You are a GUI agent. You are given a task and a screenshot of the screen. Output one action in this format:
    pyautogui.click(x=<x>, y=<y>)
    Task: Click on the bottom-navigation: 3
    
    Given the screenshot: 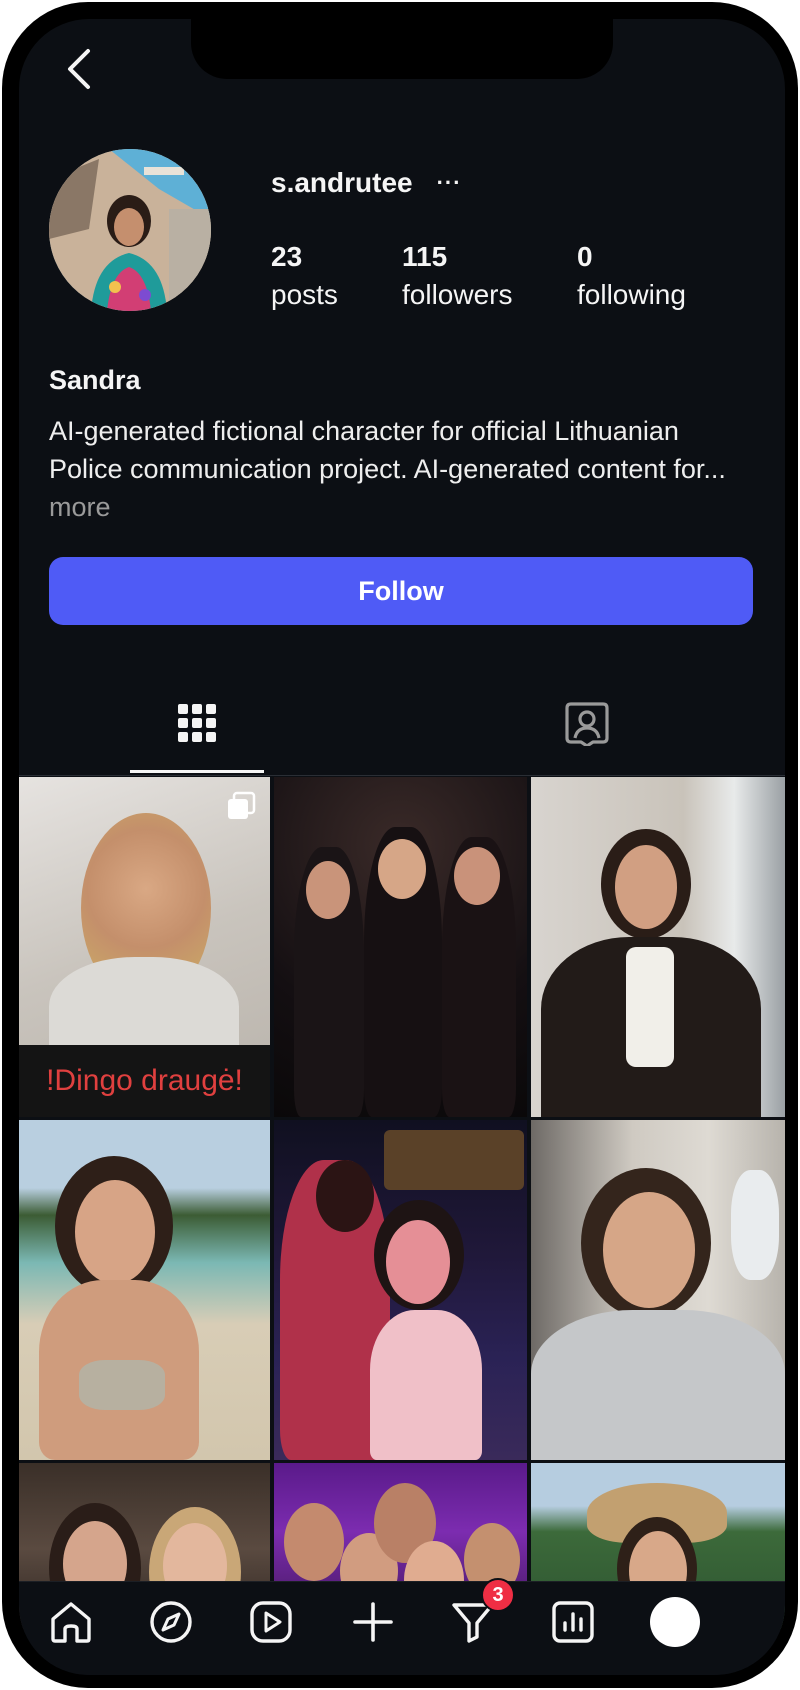 What is the action you would take?
    pyautogui.click(x=402, y=1626)
    